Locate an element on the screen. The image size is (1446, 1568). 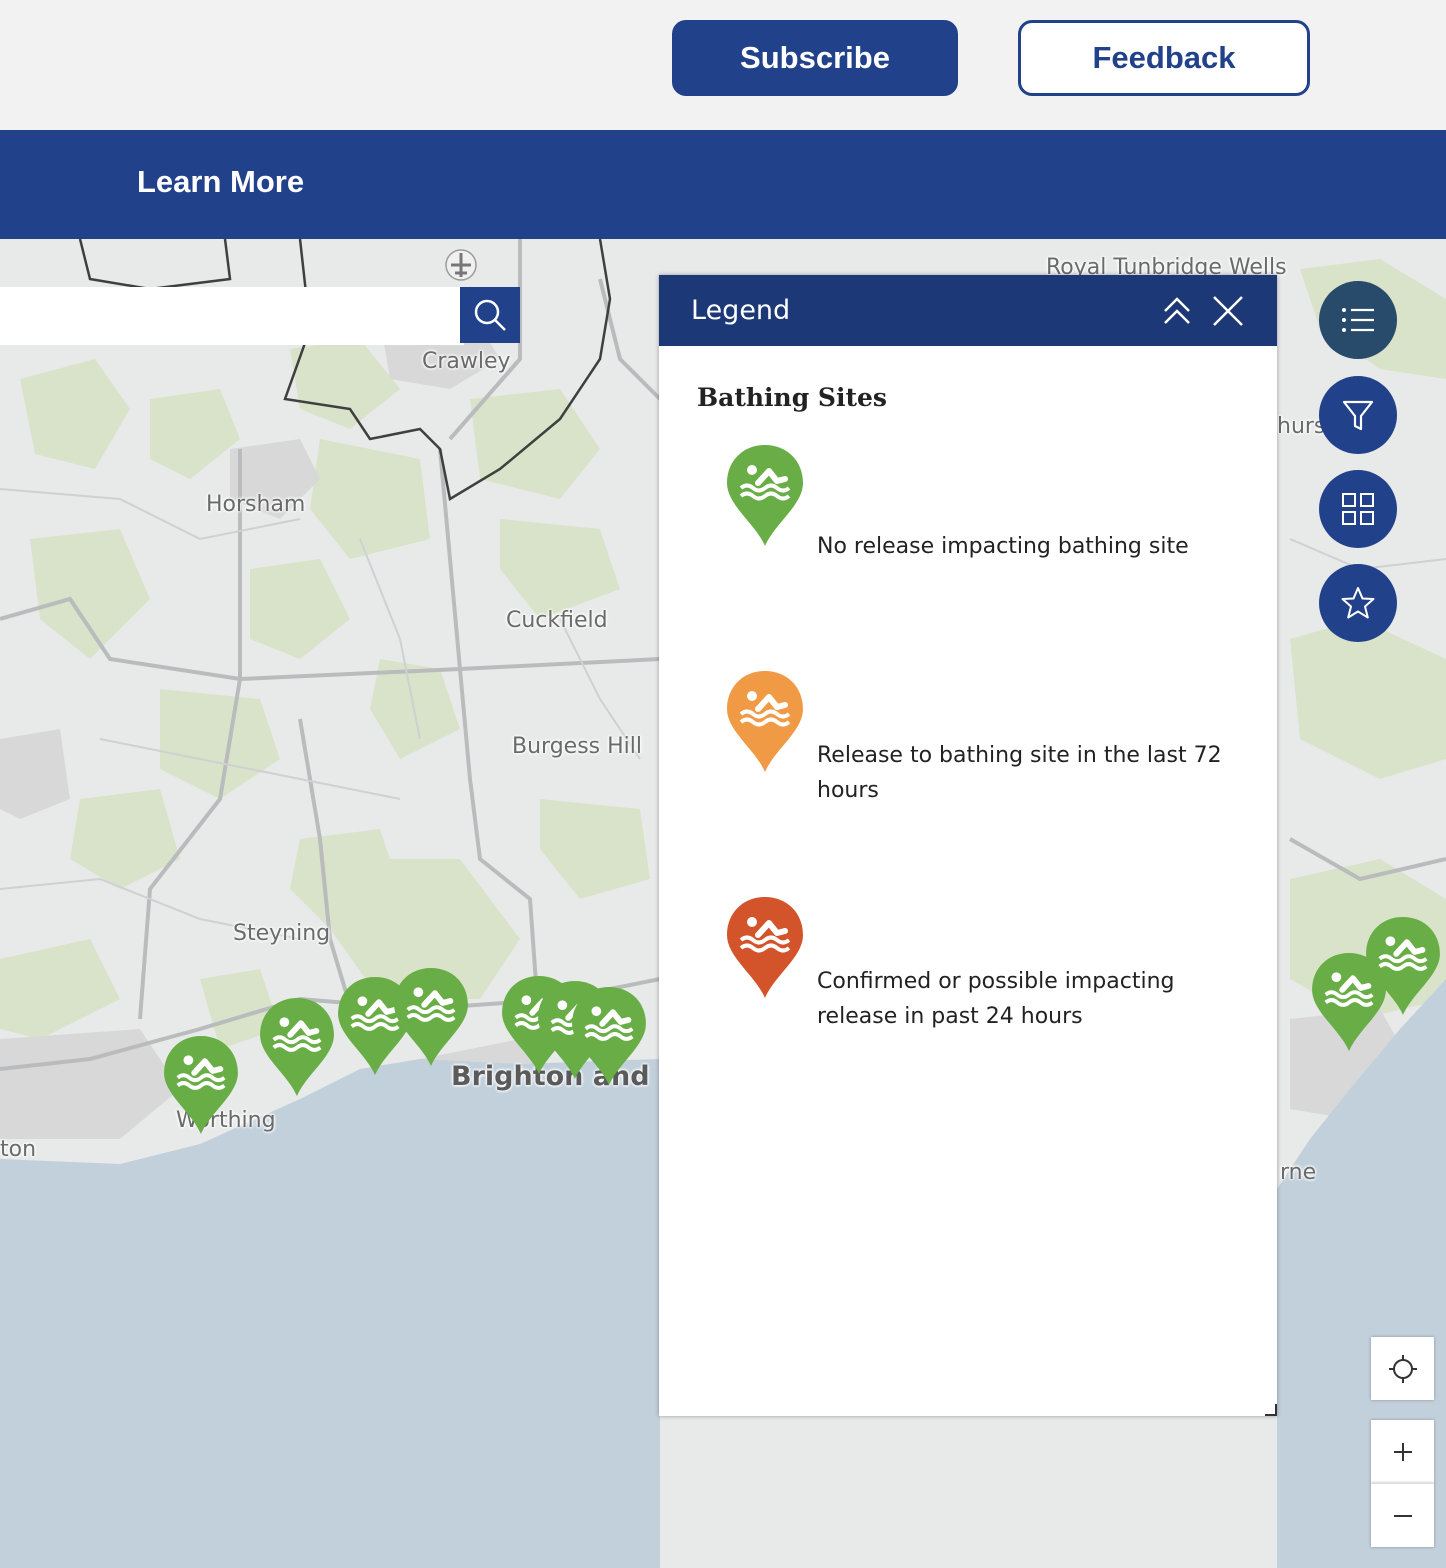
star-icon is located at coordinates (1358, 603).